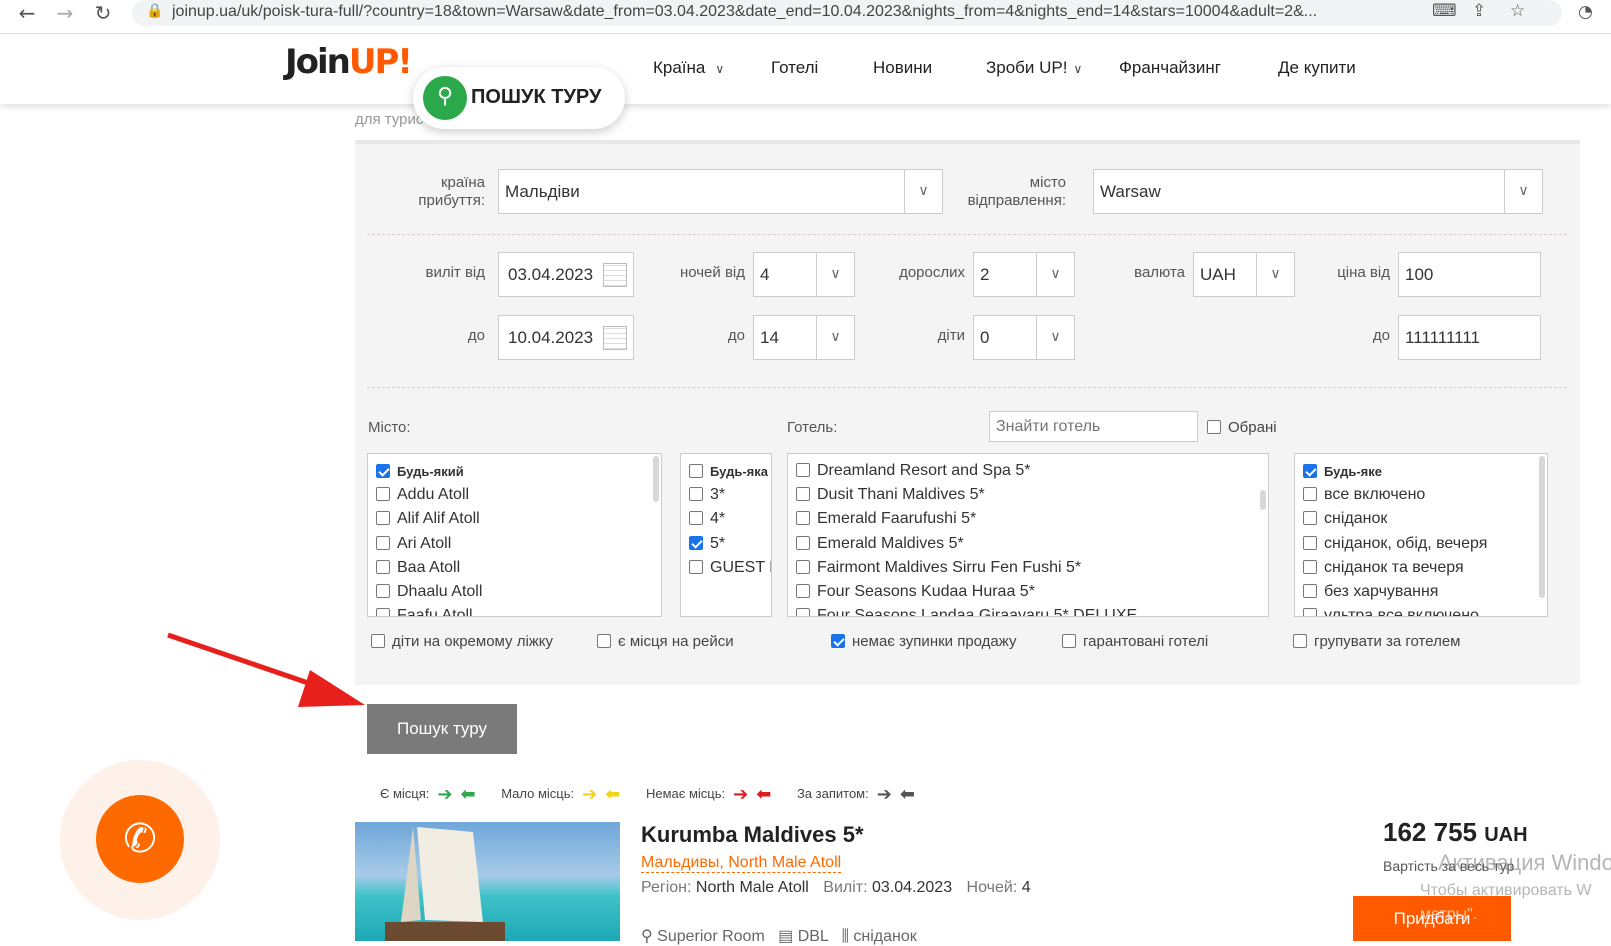 This screenshot has width=1611, height=946. Describe the element at coordinates (519, 98) in the screenshot. I see `search-tour-pill: ⚲ ПОШУК ТУРУ` at that location.